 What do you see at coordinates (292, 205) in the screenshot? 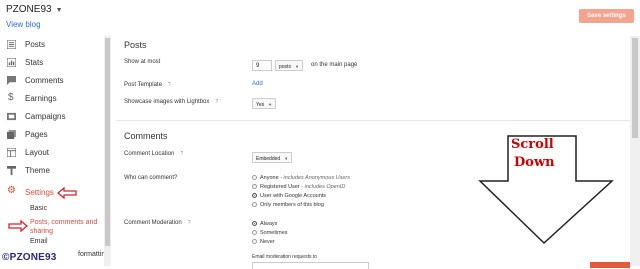
I see `option-label: Only members of this blog` at bounding box center [292, 205].